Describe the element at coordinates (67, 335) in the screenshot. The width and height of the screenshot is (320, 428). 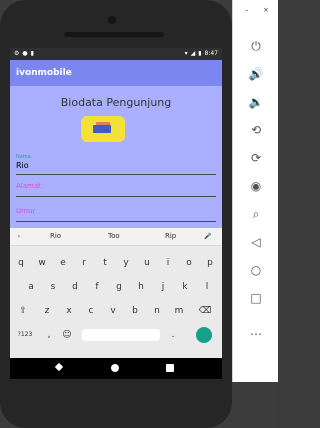
I see `emoji-icon: ☺` at that location.